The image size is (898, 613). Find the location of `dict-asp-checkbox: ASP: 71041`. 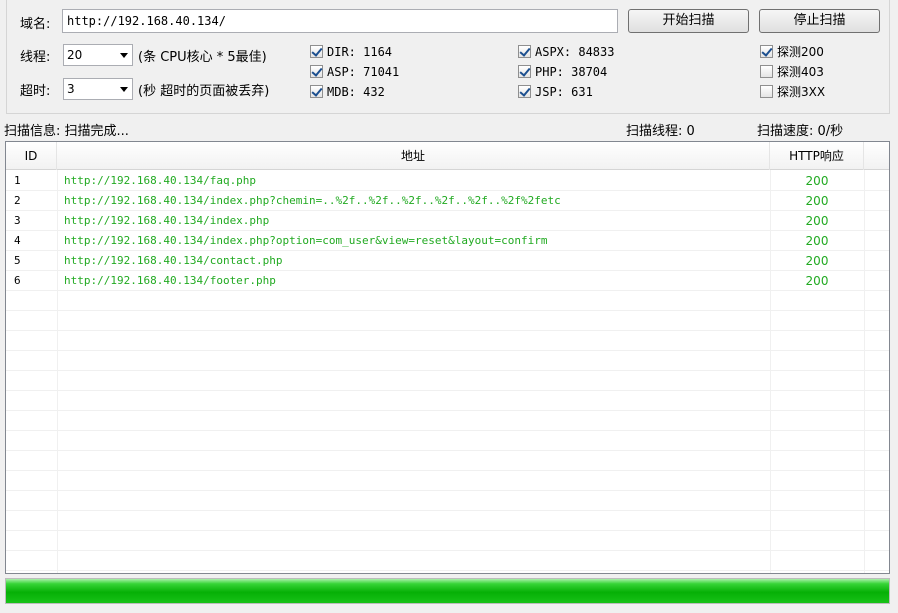

dict-asp-checkbox: ASP: 71041 is located at coordinates (354, 72).